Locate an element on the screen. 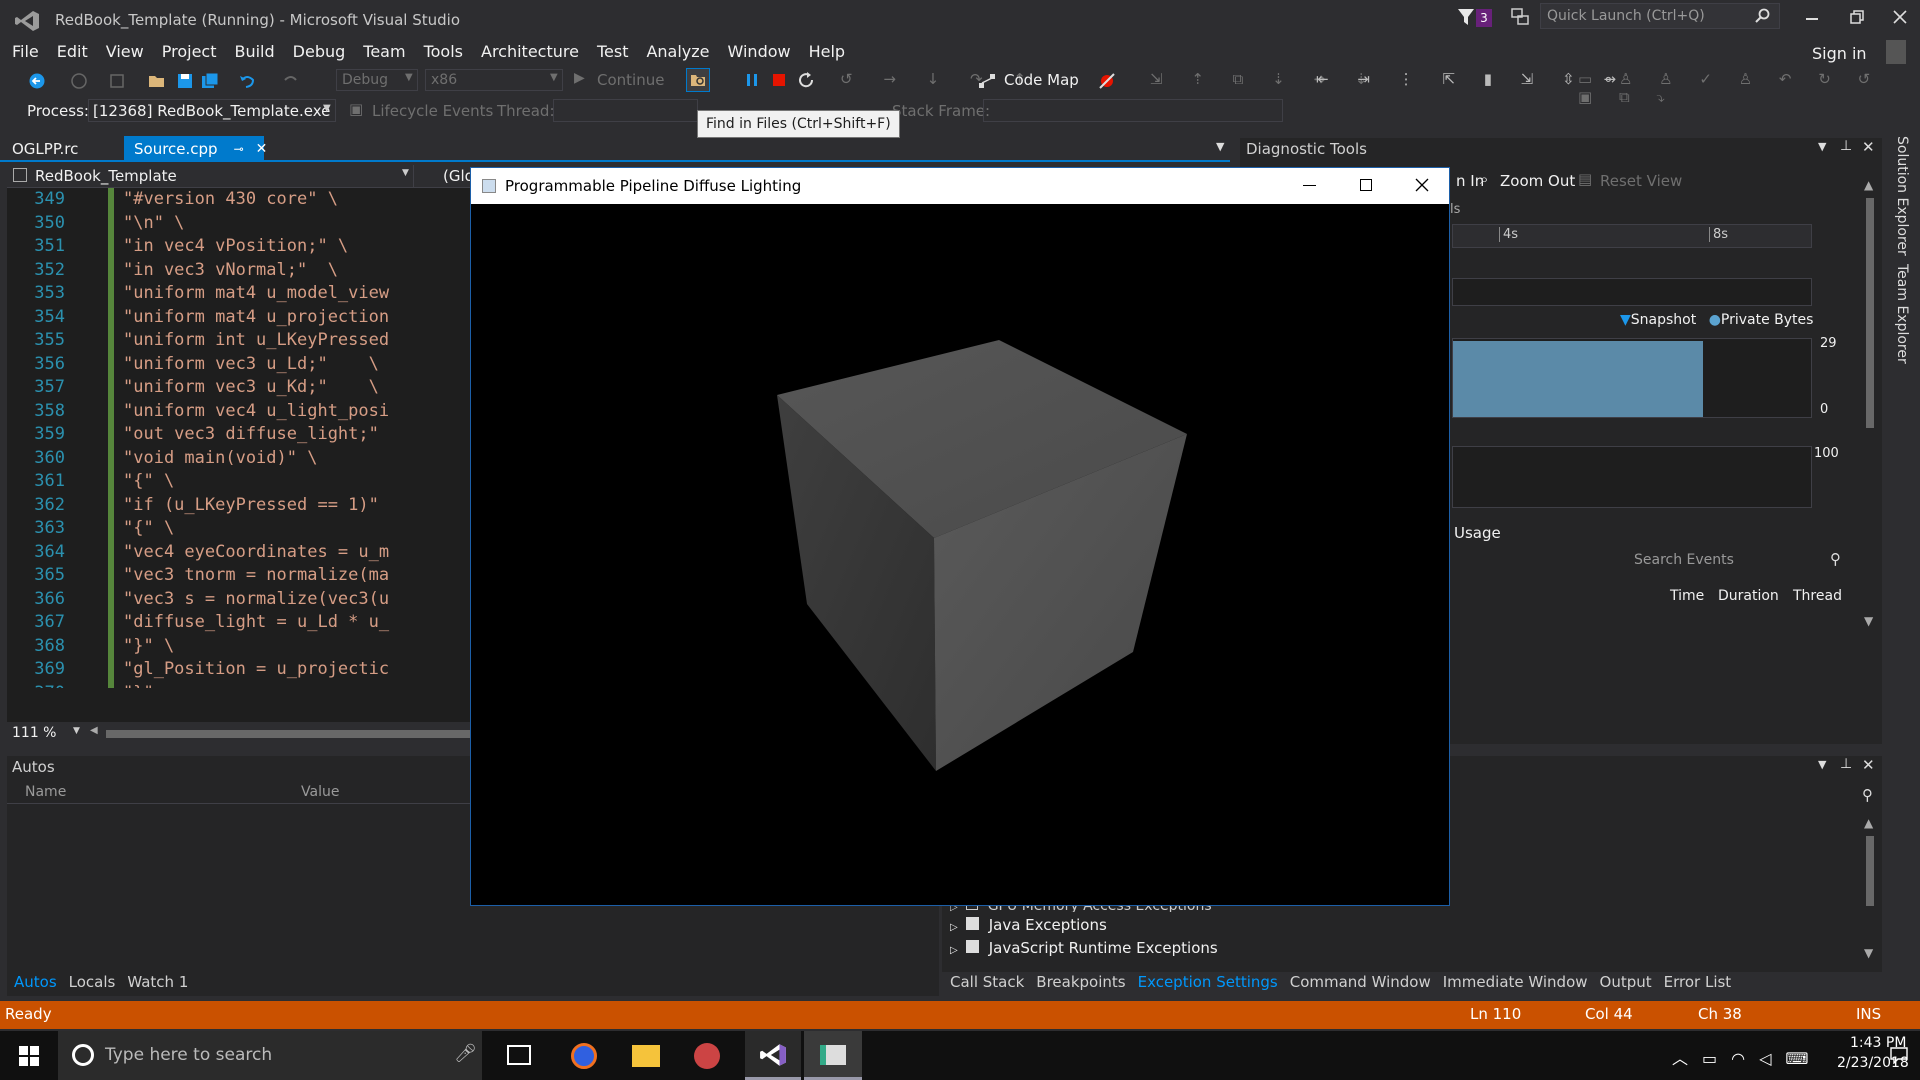 This screenshot has height=1080, width=1920. forward-icon is located at coordinates (79, 81).